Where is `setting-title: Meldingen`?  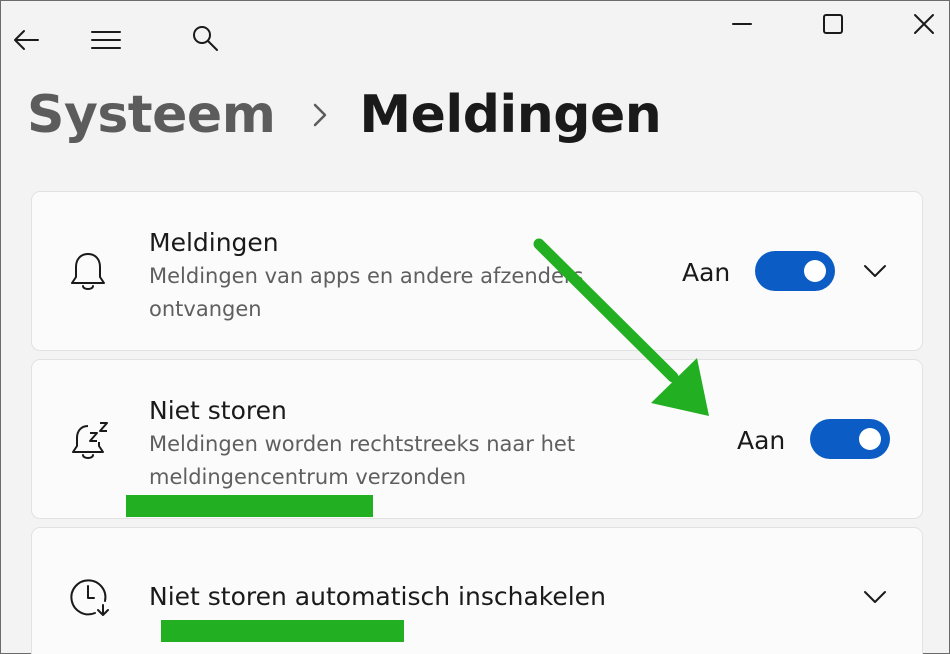
setting-title: Meldingen is located at coordinates (214, 242).